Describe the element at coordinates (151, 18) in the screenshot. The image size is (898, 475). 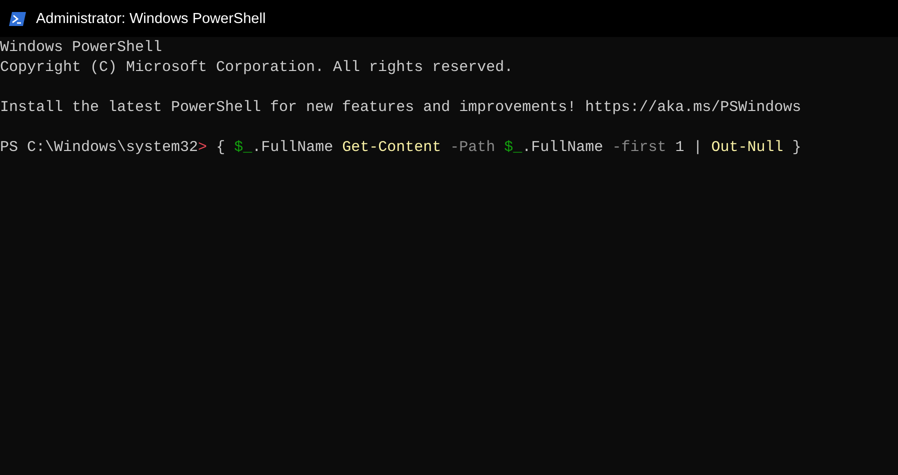
I see `window-title: Administrator: Windows PowerShell` at that location.